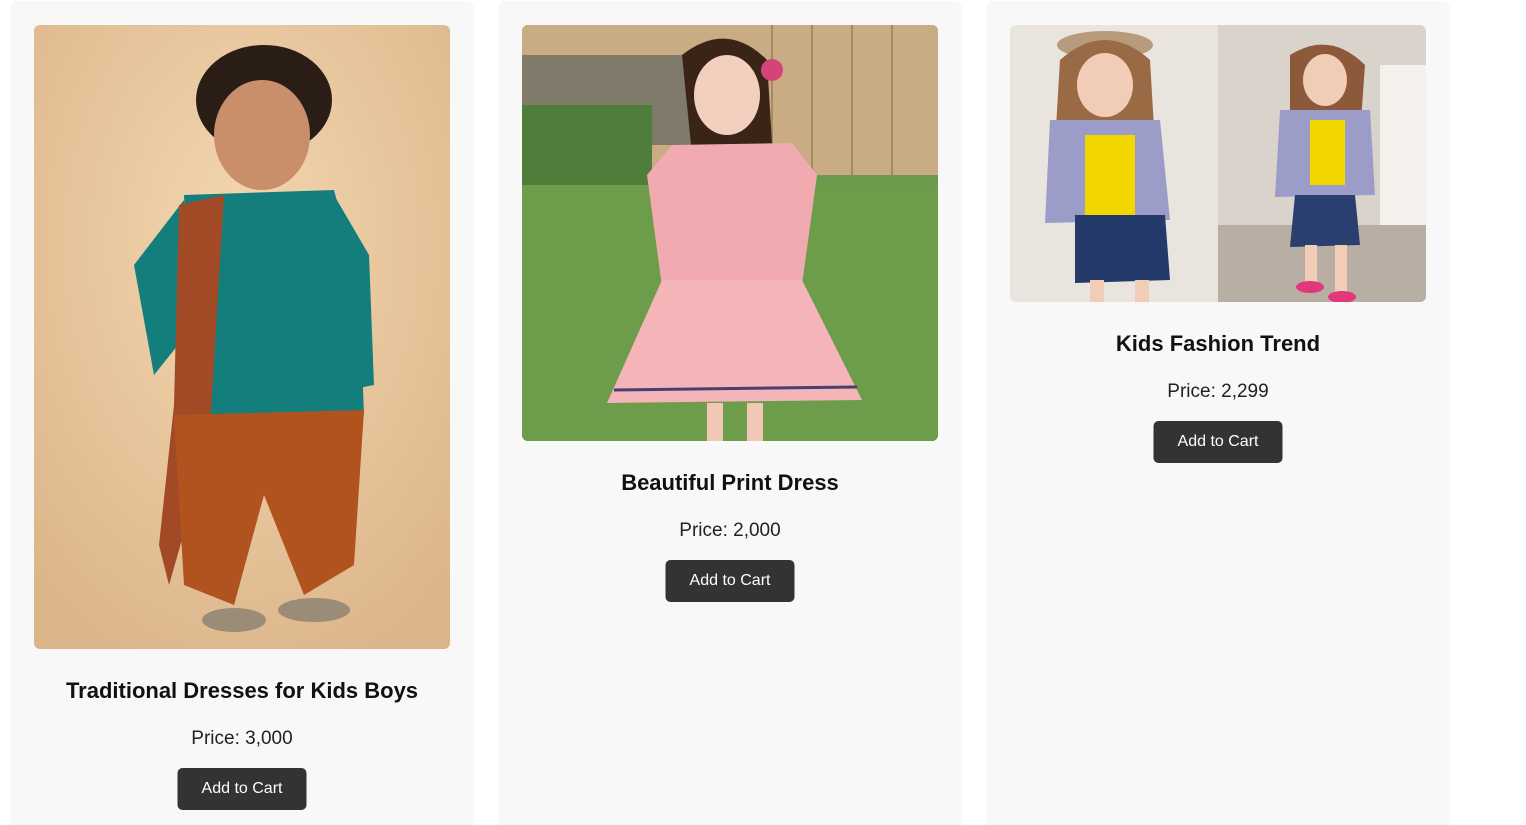  Describe the element at coordinates (1218, 391) in the screenshot. I see `product-price: Price: 2,299` at that location.